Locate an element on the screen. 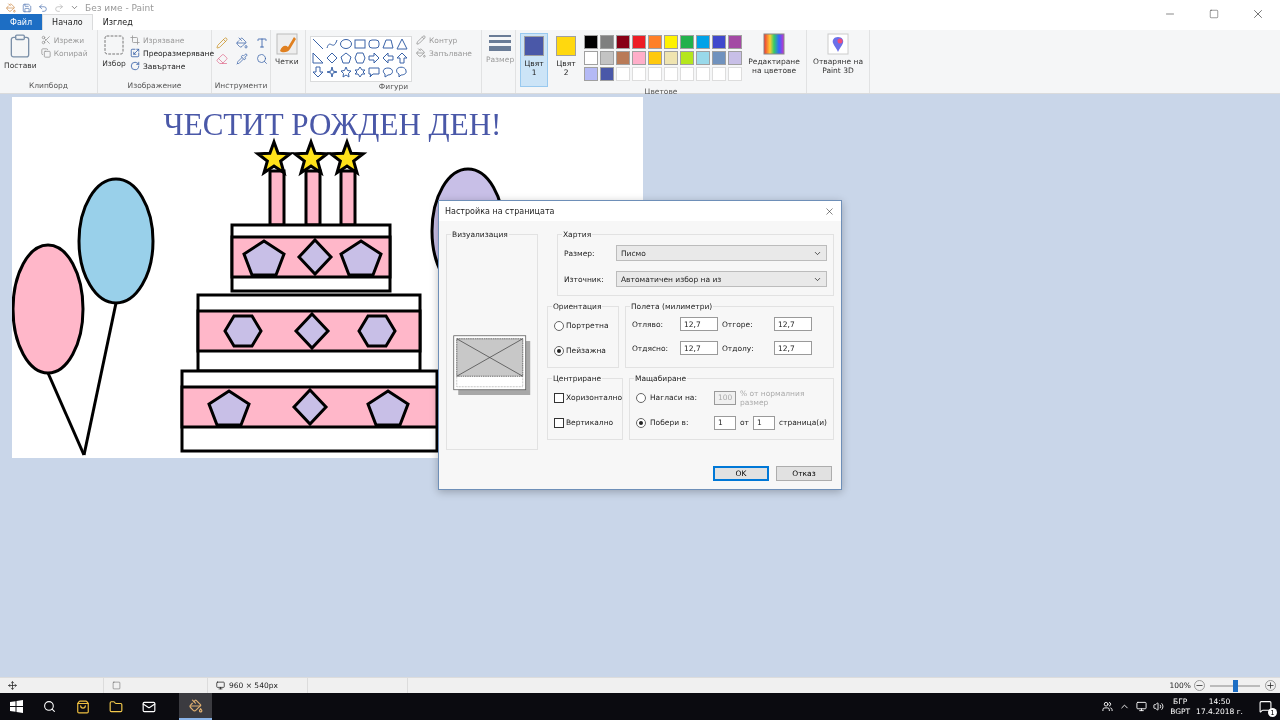 This screenshot has height=720, width=1280. brush-icon is located at coordinates (286, 44).